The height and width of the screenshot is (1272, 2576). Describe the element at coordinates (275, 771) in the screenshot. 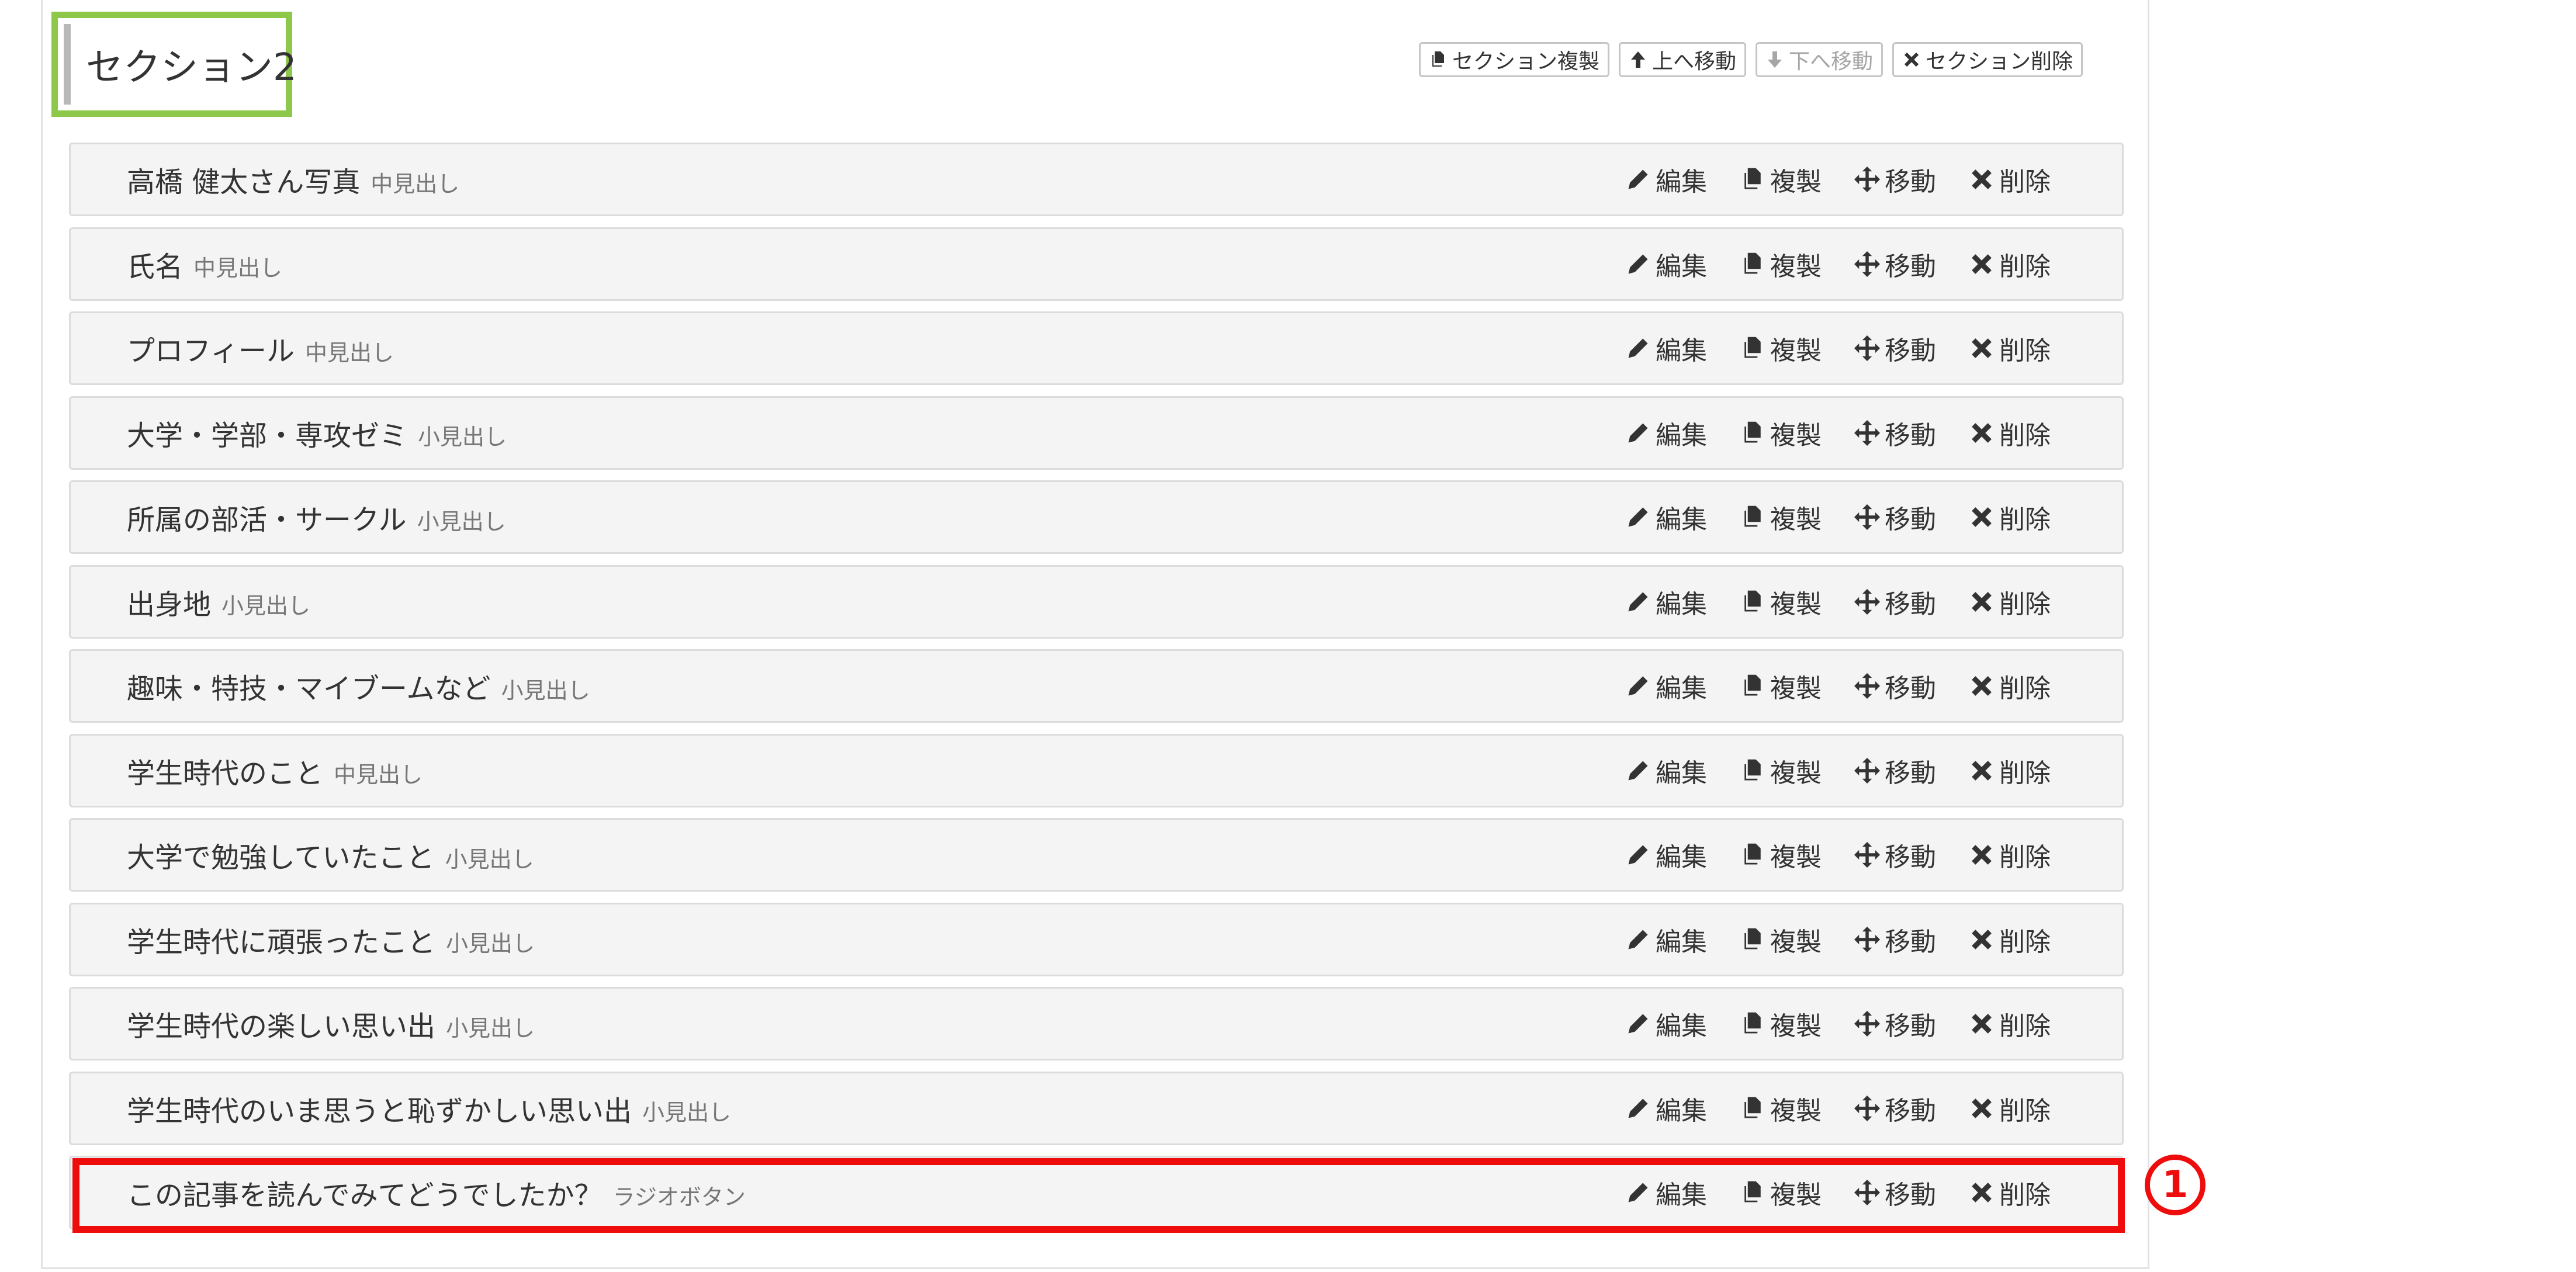

I see `item-title: 学生時代のこと 中見出し` at that location.